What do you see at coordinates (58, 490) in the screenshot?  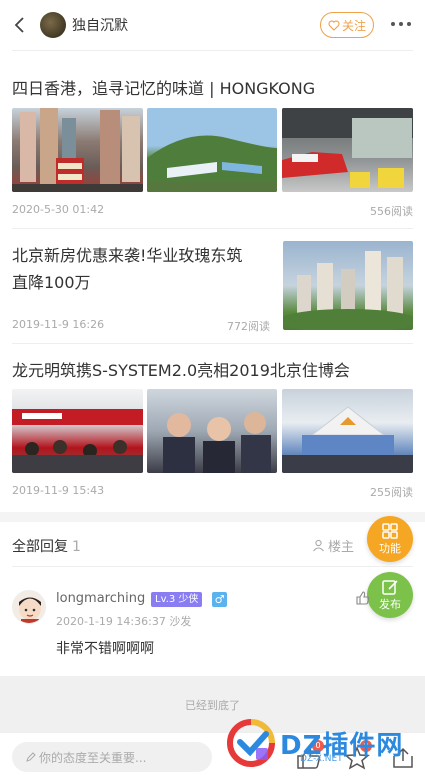 I see `post-date: 2019-11-9 15:43` at bounding box center [58, 490].